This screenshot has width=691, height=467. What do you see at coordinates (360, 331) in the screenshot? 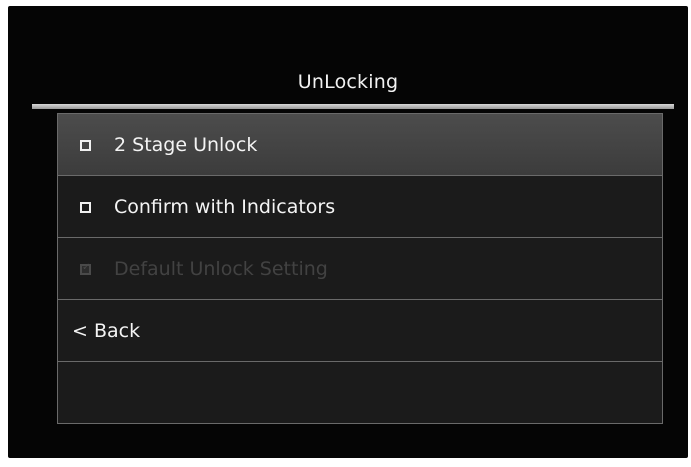
I see `back-button: < Back` at bounding box center [360, 331].